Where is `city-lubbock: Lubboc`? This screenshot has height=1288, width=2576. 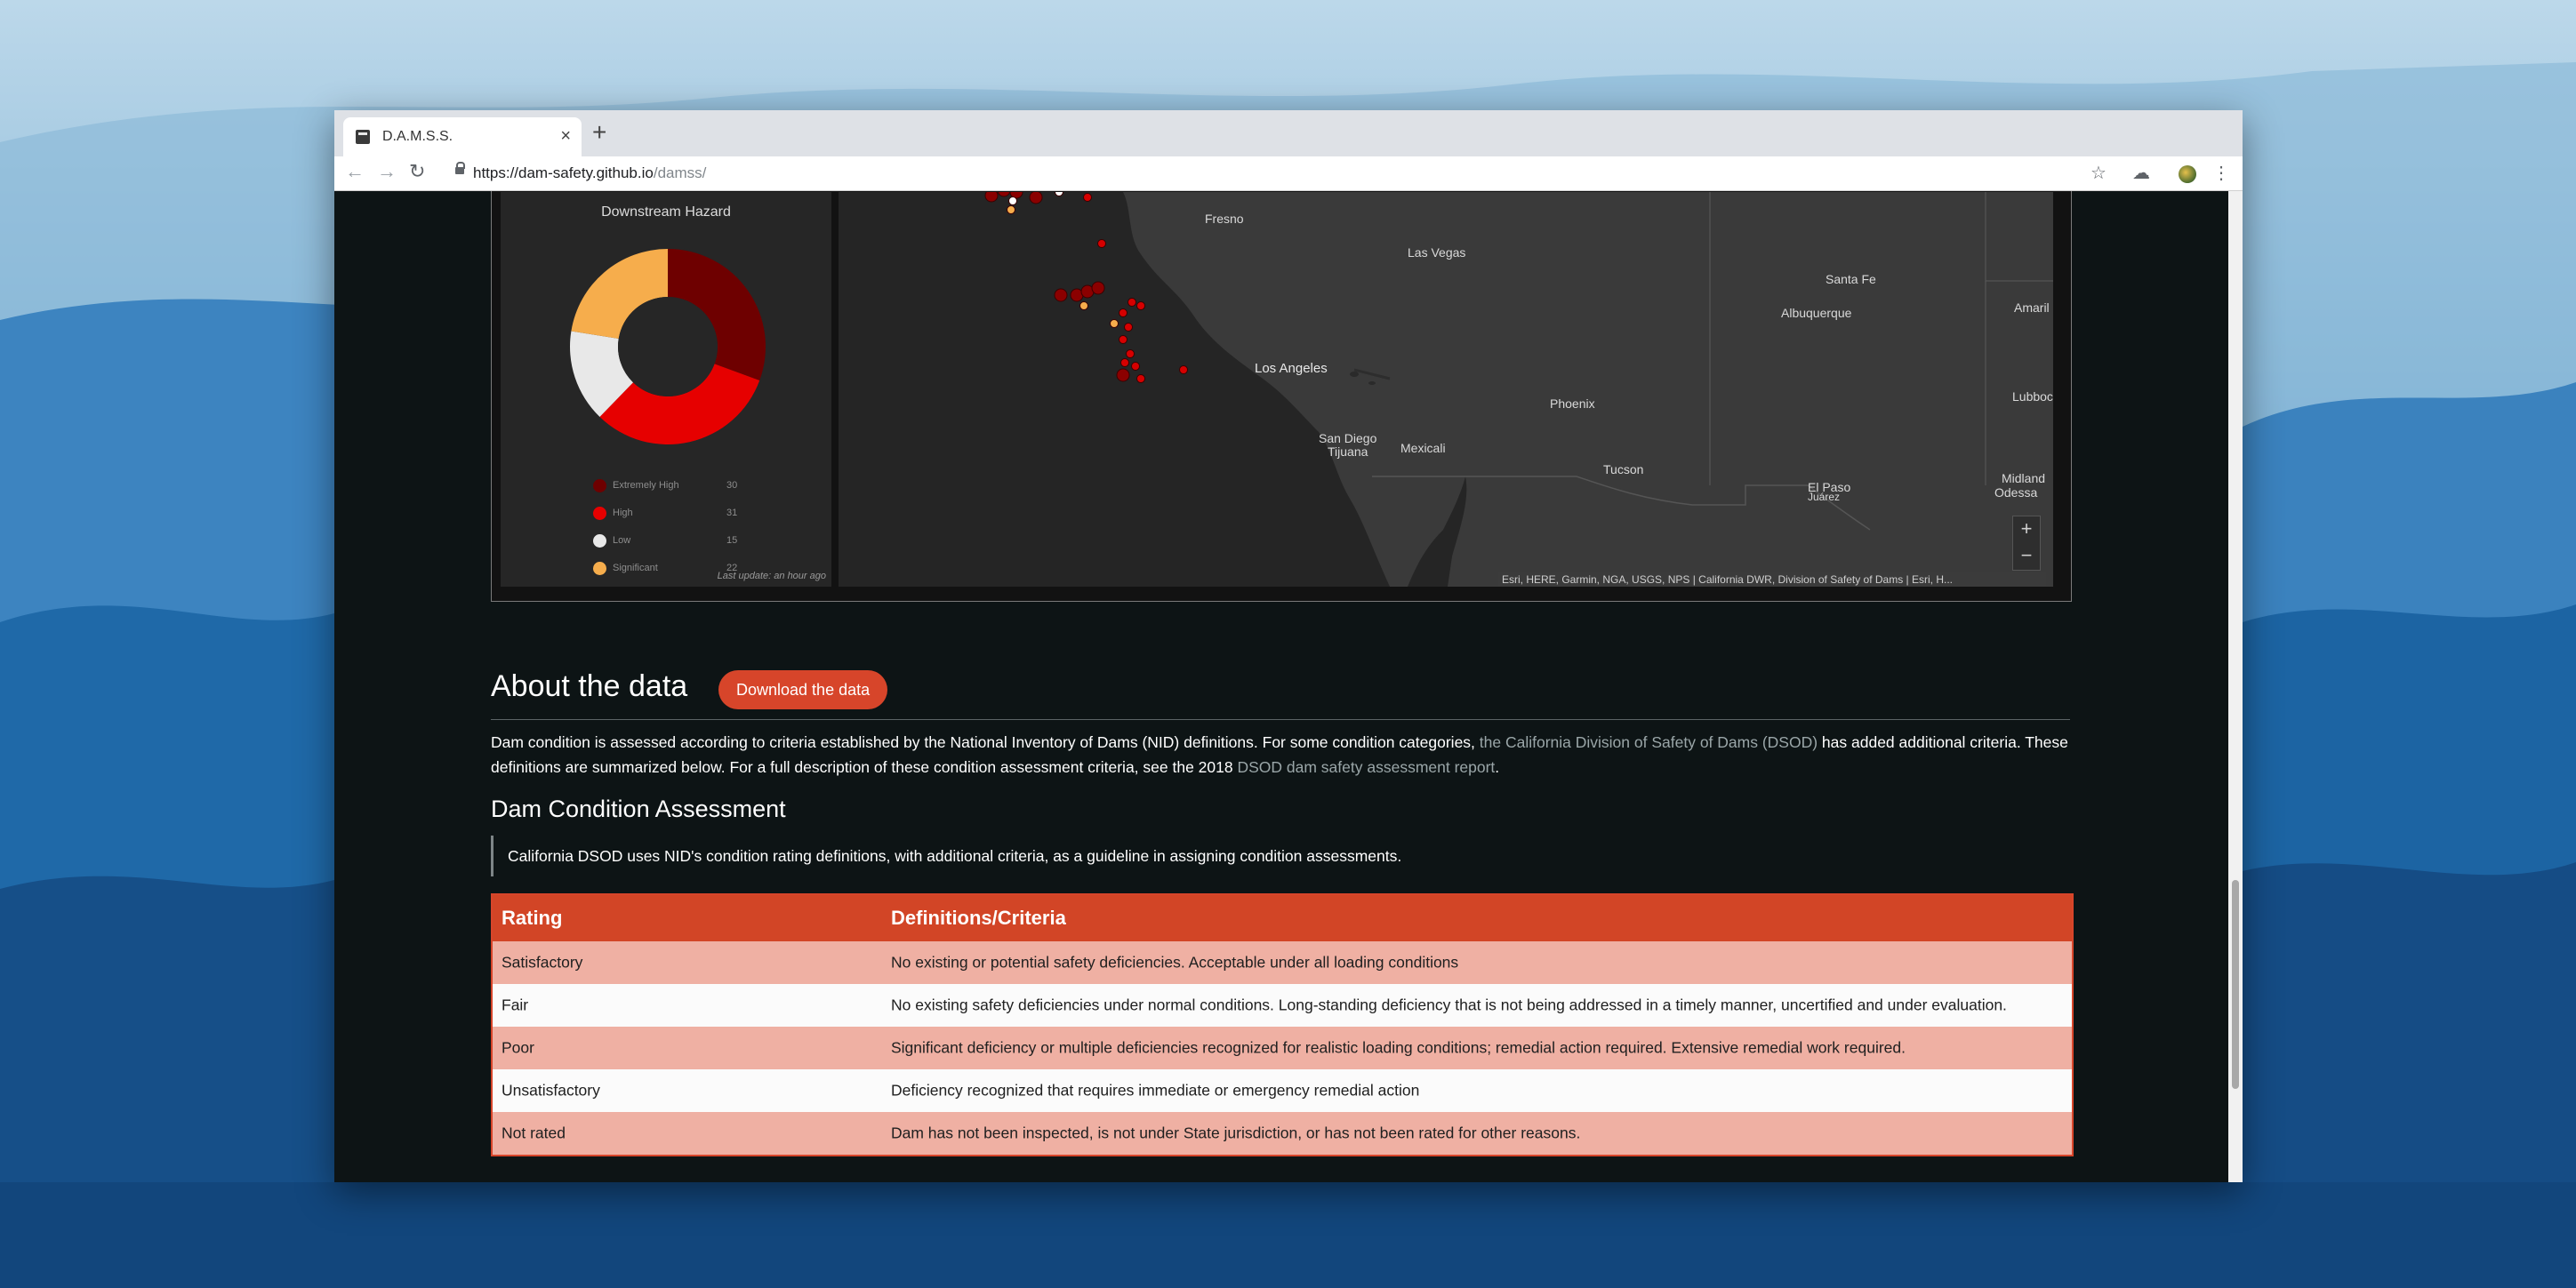 city-lubbock: Lubboc is located at coordinates (2032, 396).